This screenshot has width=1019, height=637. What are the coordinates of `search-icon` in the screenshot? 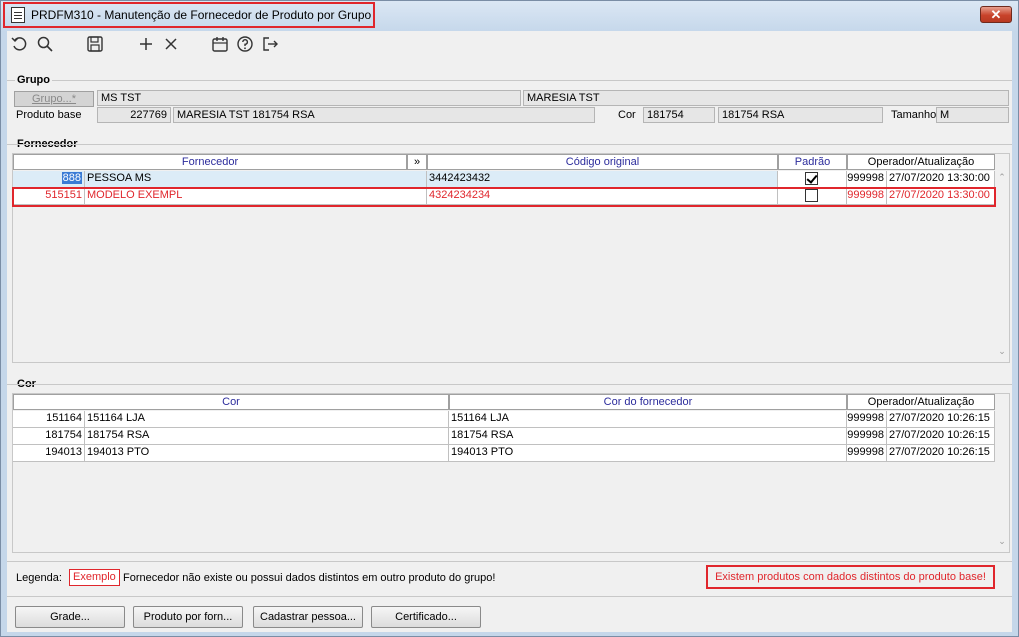 It's located at (45, 44).